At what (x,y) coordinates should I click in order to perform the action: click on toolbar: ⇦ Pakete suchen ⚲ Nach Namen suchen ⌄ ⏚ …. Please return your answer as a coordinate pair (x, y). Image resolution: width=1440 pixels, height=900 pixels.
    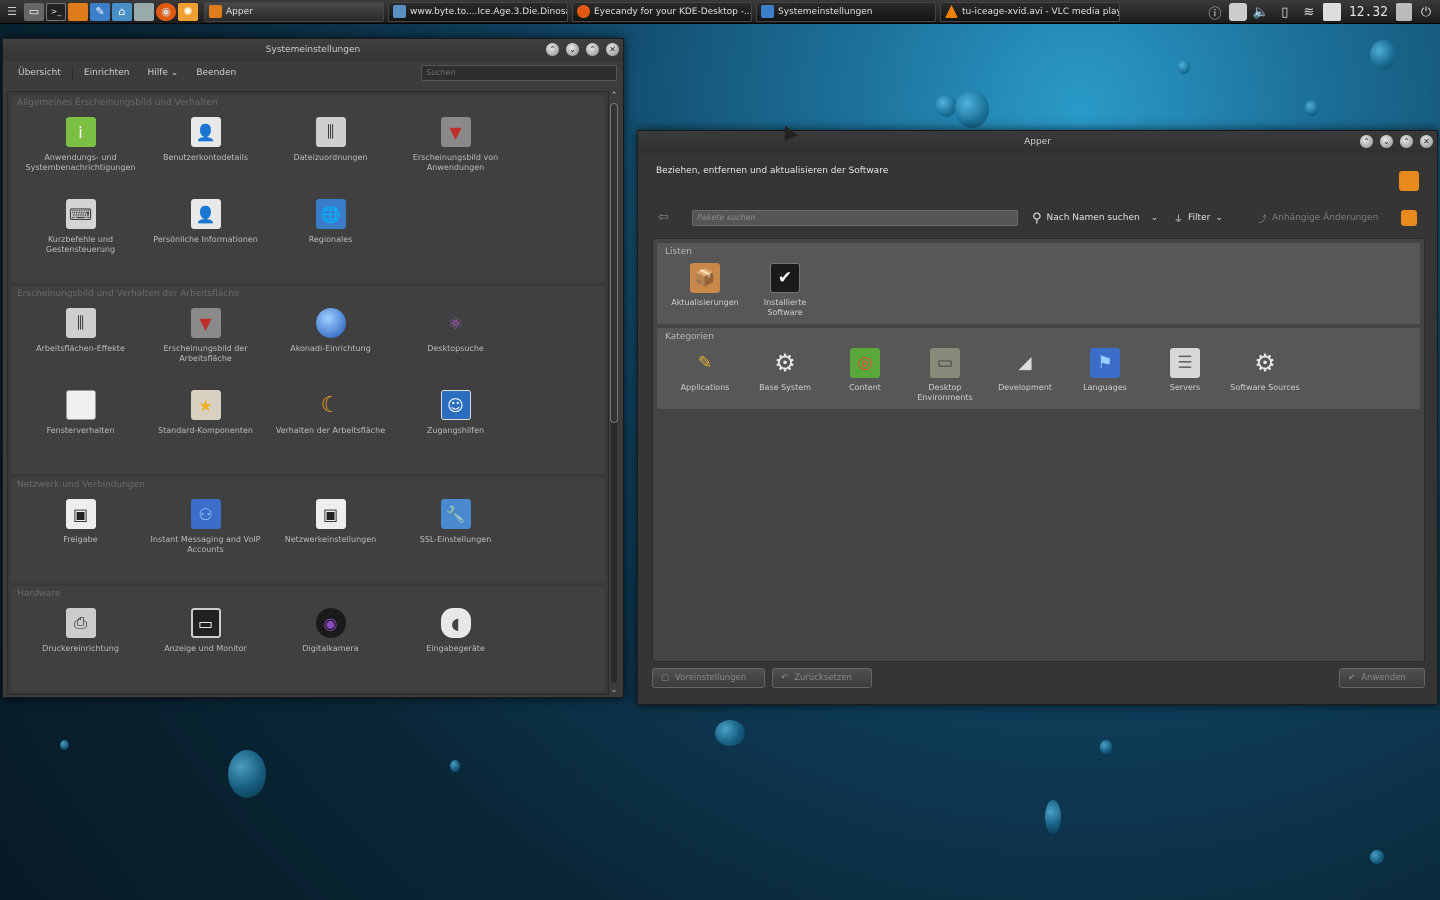
    Looking at the image, I should click on (1037, 218).